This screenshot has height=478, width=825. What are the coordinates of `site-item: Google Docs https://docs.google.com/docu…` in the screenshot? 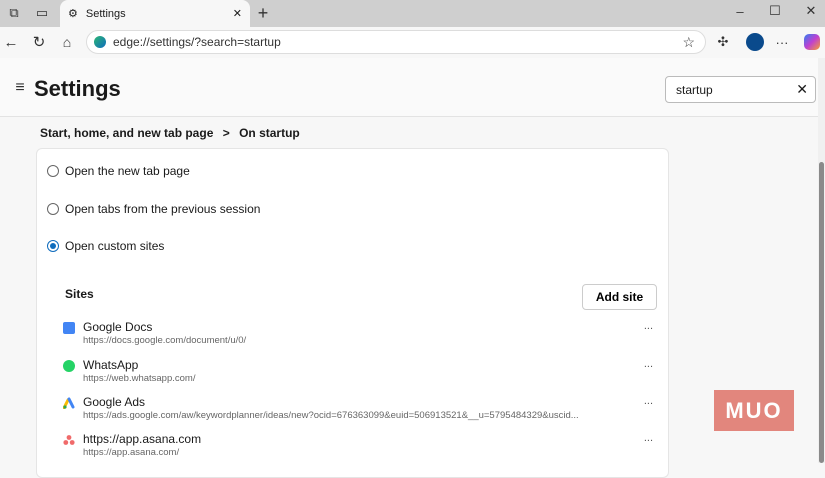 It's located at (358, 337).